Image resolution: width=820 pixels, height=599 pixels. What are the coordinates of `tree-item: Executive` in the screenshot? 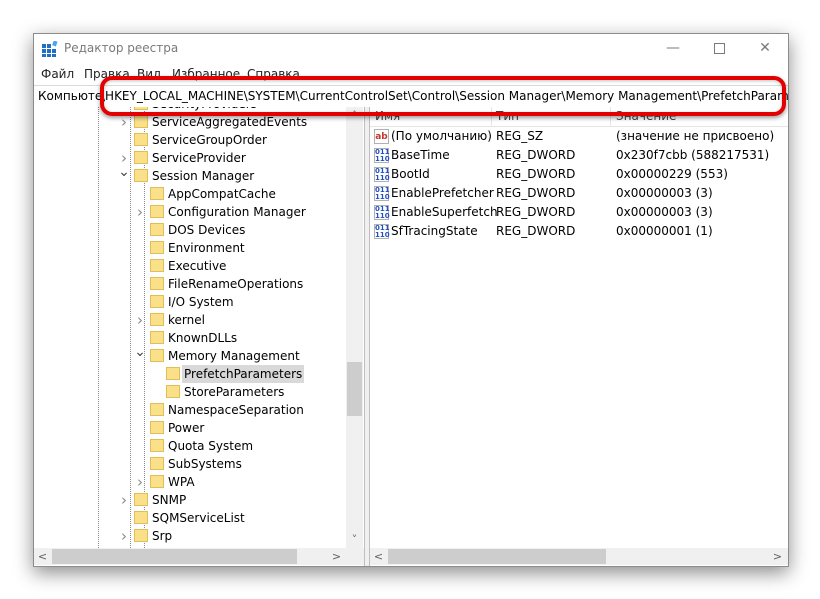 It's located at (190, 266).